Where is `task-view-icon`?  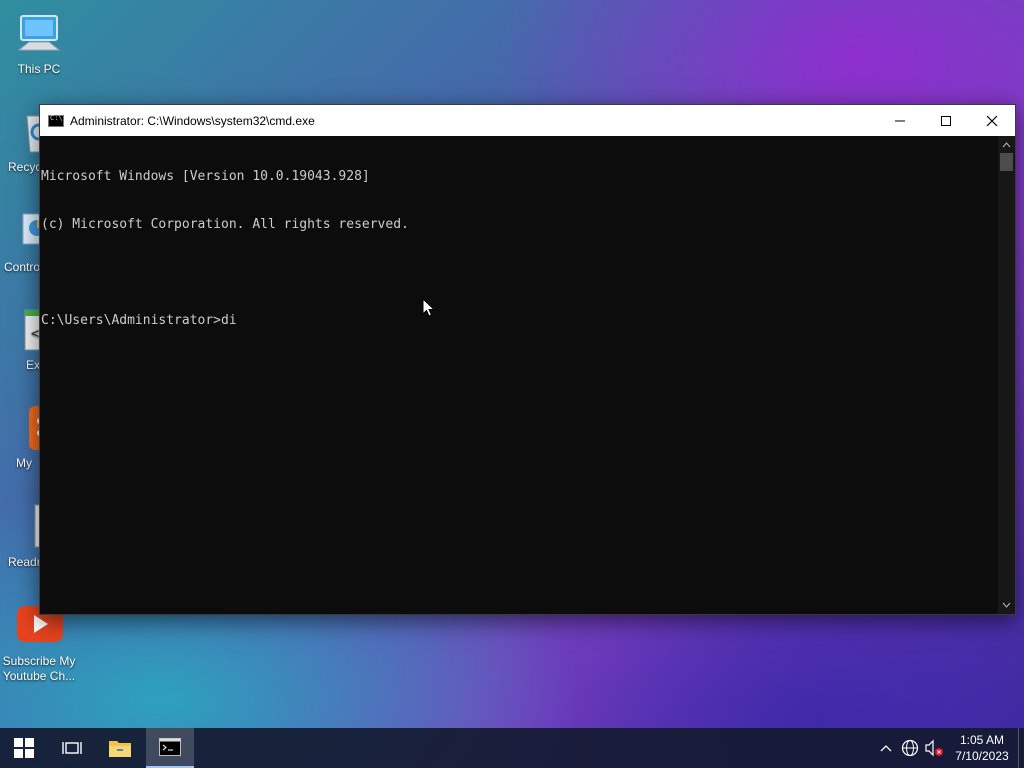
task-view-icon is located at coordinates (72, 748).